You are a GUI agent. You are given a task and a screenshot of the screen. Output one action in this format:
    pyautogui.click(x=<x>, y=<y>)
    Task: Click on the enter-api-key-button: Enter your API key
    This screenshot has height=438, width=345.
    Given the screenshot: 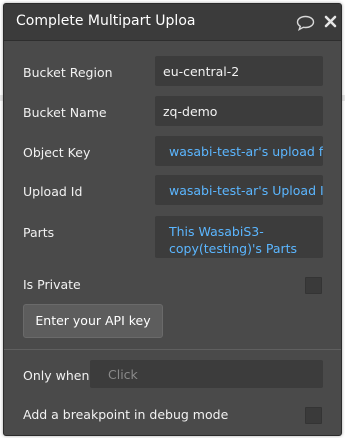 What is the action you would take?
    pyautogui.click(x=93, y=321)
    